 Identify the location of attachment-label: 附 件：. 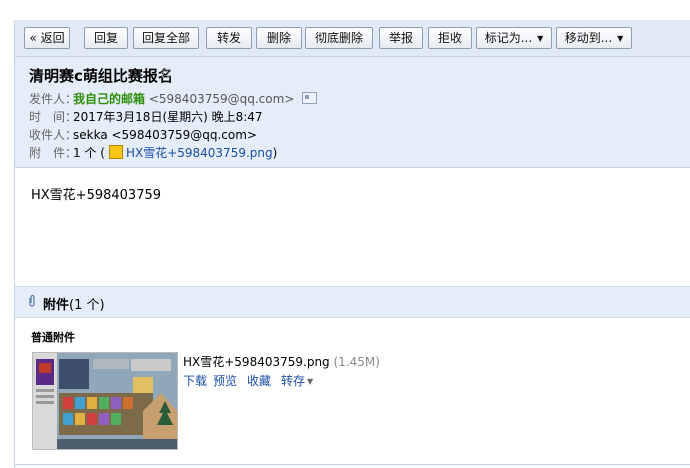
(53, 153).